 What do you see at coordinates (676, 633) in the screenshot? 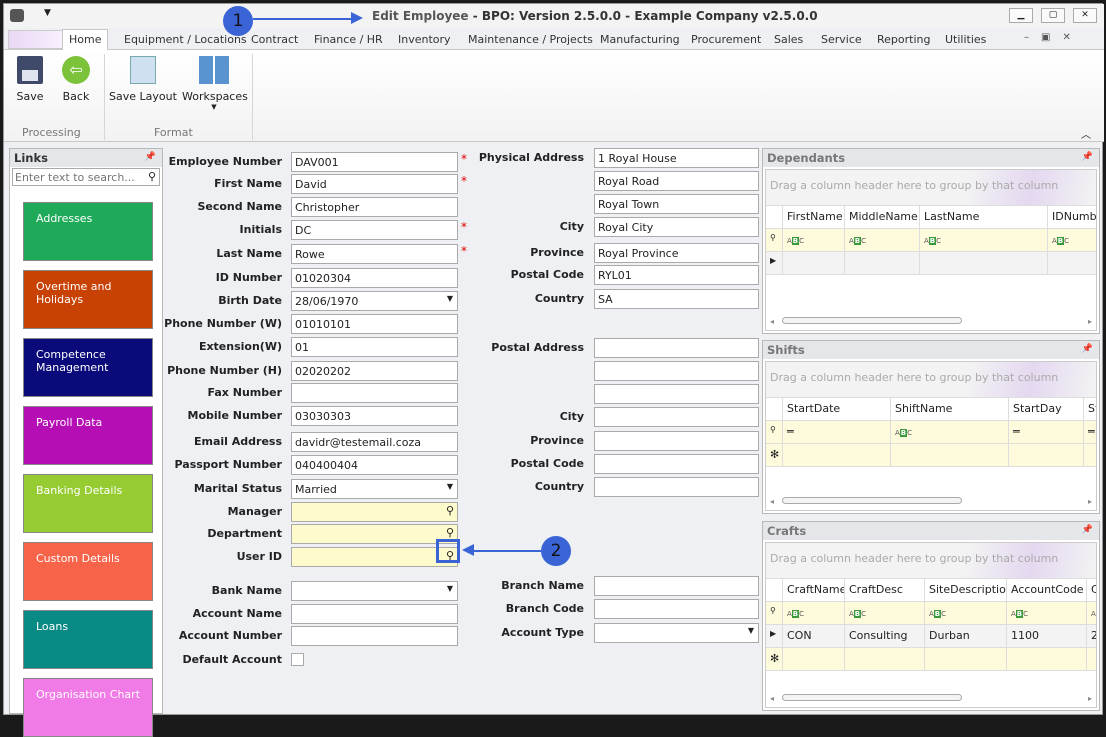
I see `account-type-field: ▼` at bounding box center [676, 633].